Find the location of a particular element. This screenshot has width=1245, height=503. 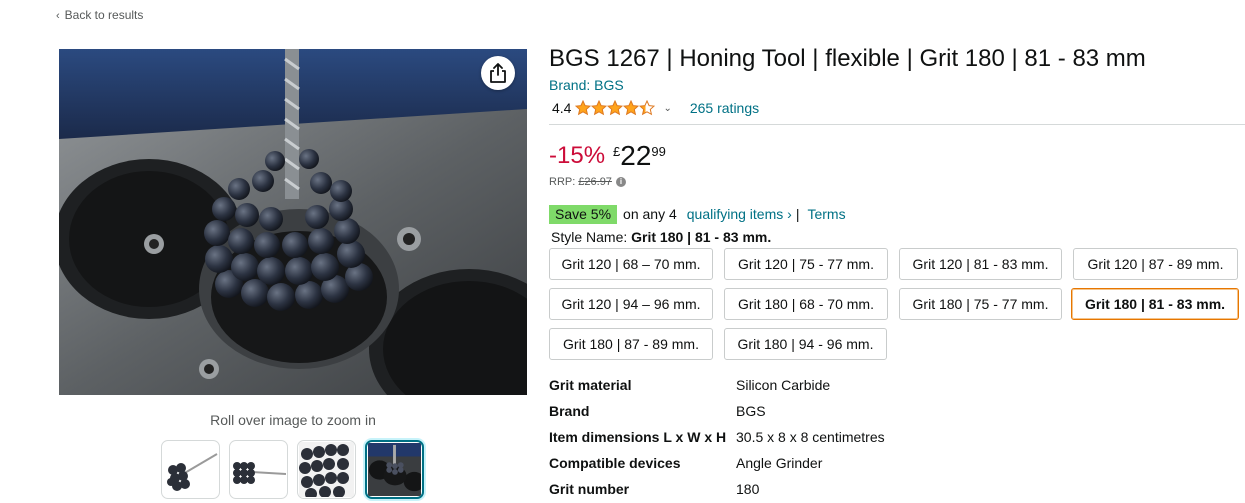

spec-row: Brand BGS is located at coordinates (717, 411).